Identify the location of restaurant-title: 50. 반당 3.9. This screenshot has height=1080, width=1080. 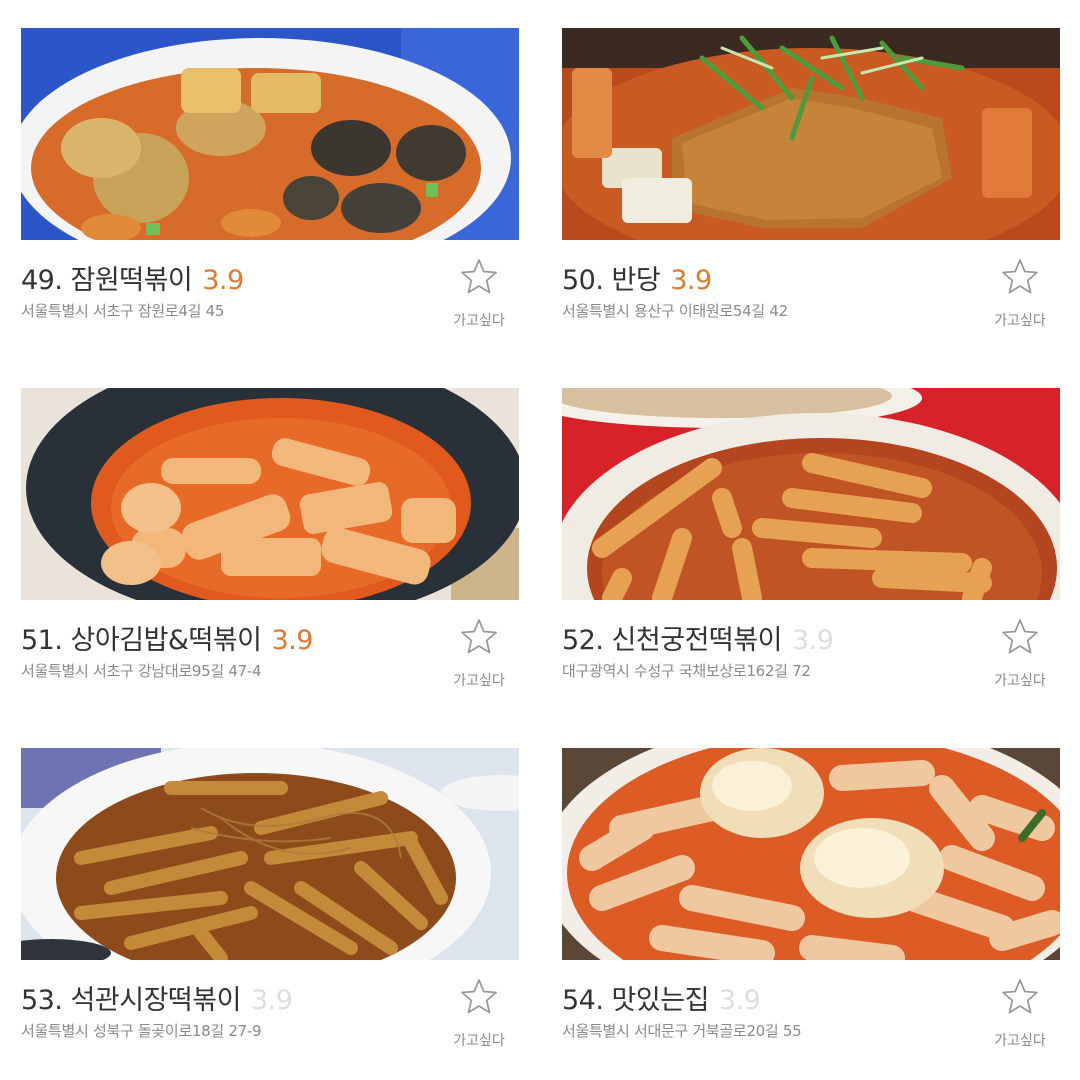
(637, 277).